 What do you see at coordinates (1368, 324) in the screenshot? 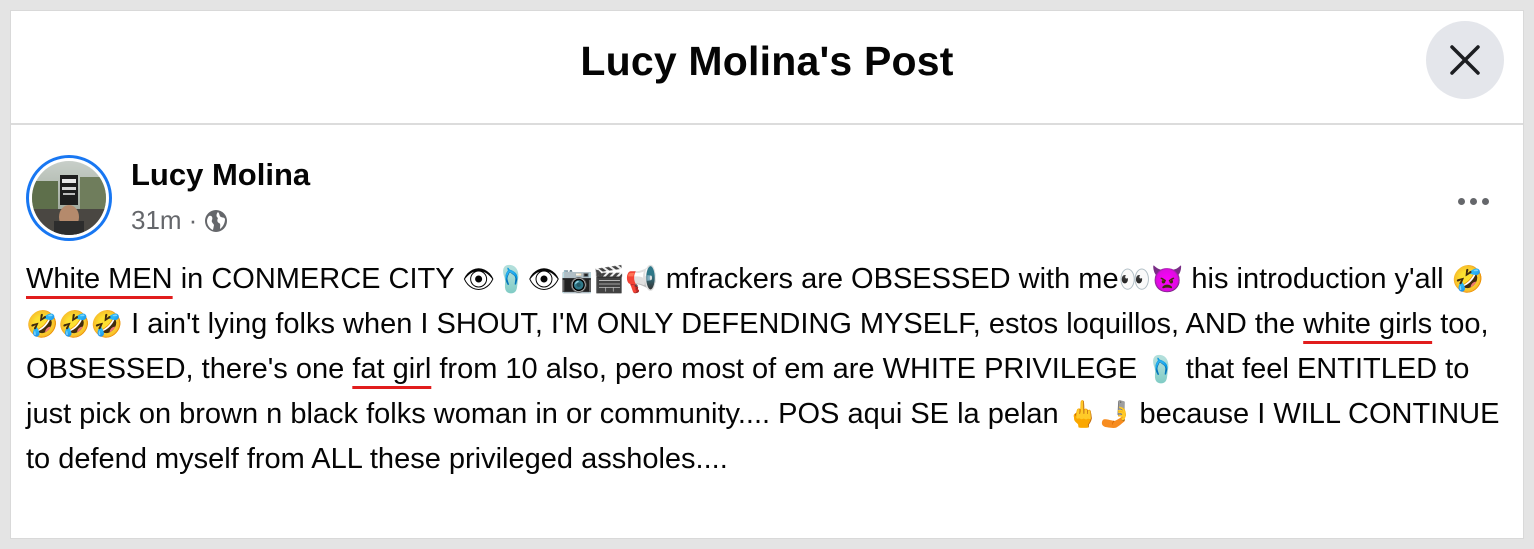
I see `underlined-phrase: white girls` at bounding box center [1368, 324].